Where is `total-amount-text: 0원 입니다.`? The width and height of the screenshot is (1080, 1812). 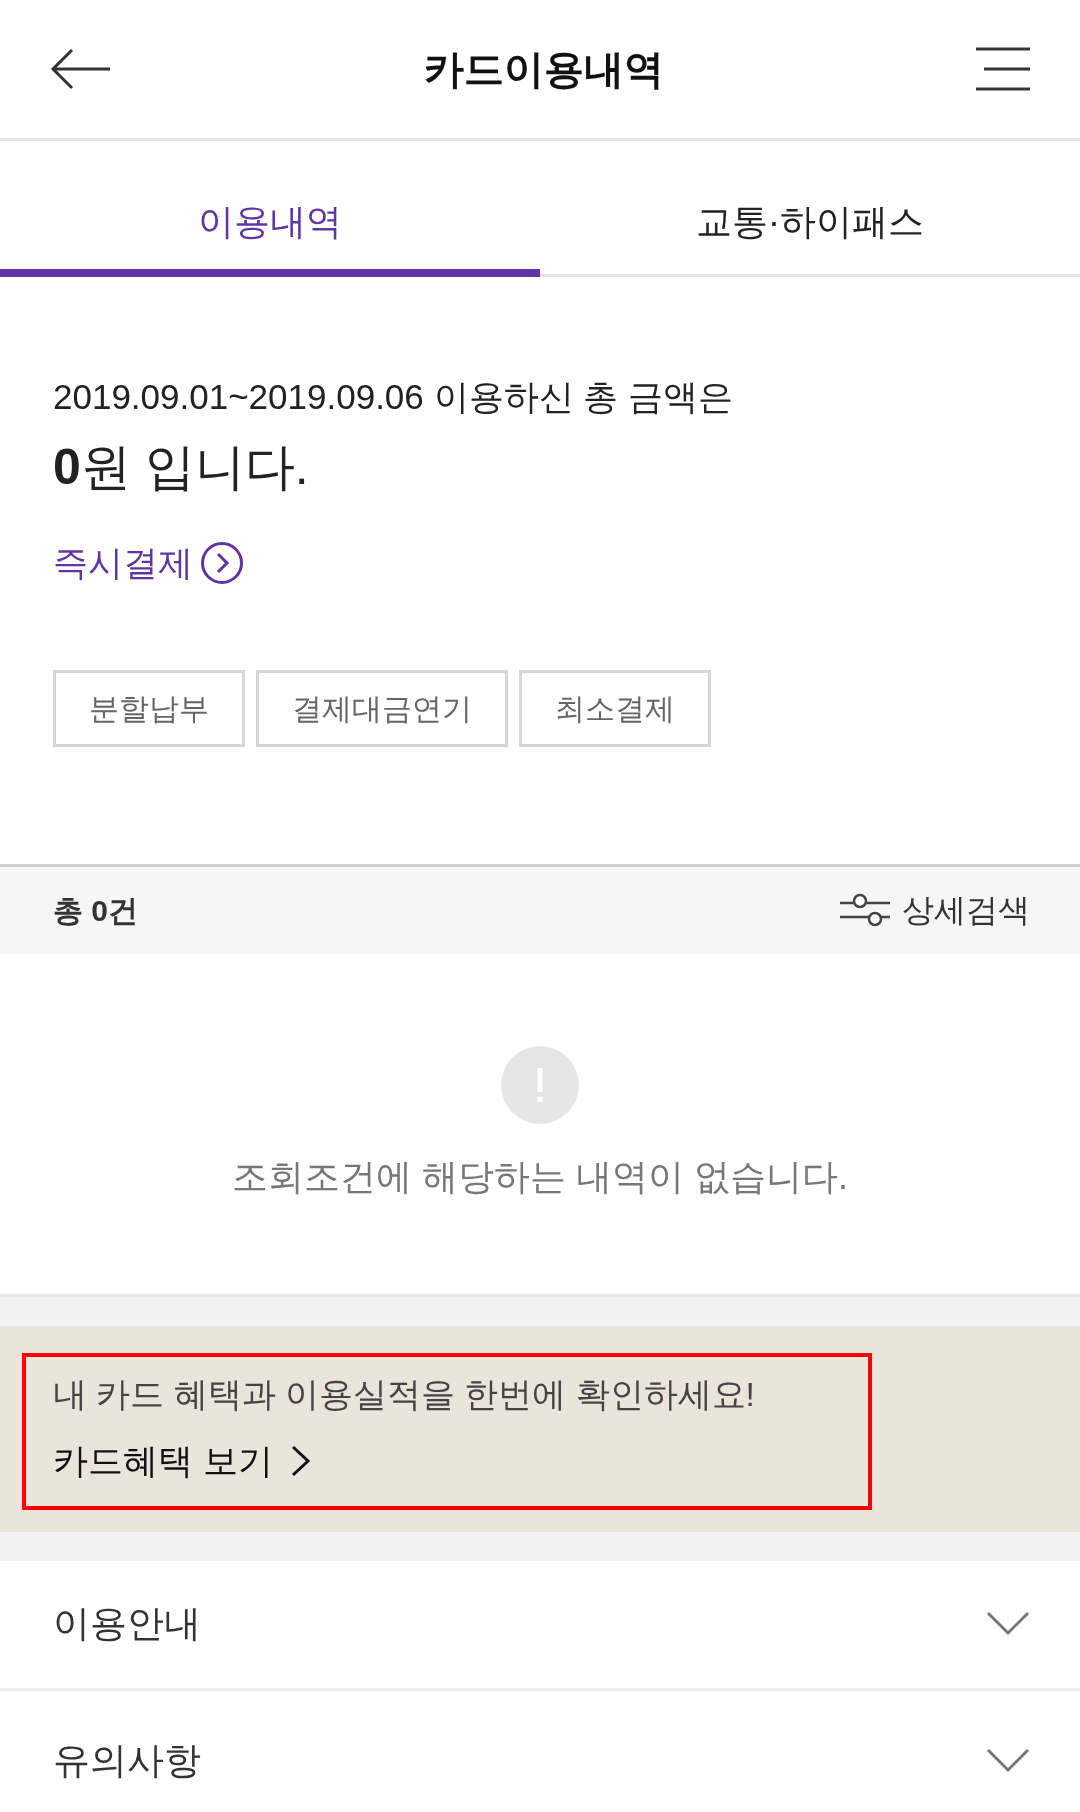 total-amount-text: 0원 입니다. is located at coordinates (181, 467).